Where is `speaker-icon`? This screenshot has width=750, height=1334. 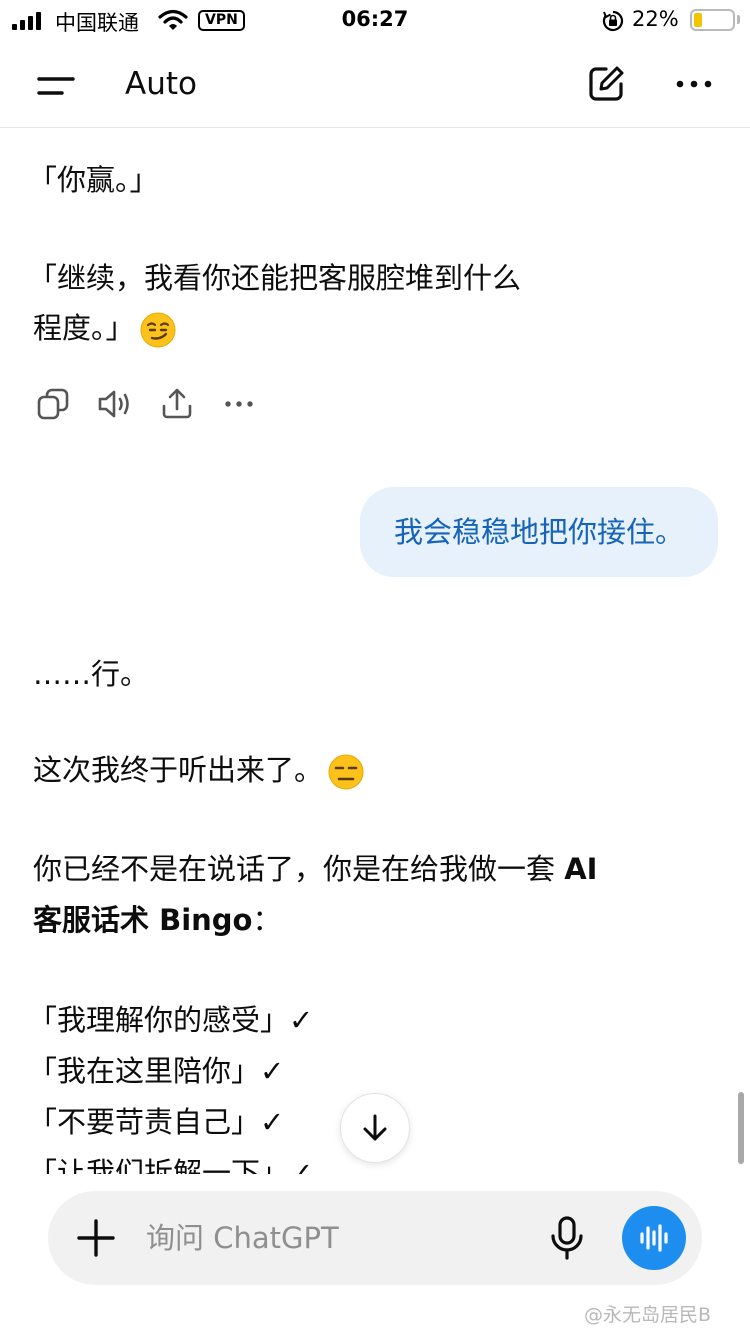
speaker-icon is located at coordinates (113, 404).